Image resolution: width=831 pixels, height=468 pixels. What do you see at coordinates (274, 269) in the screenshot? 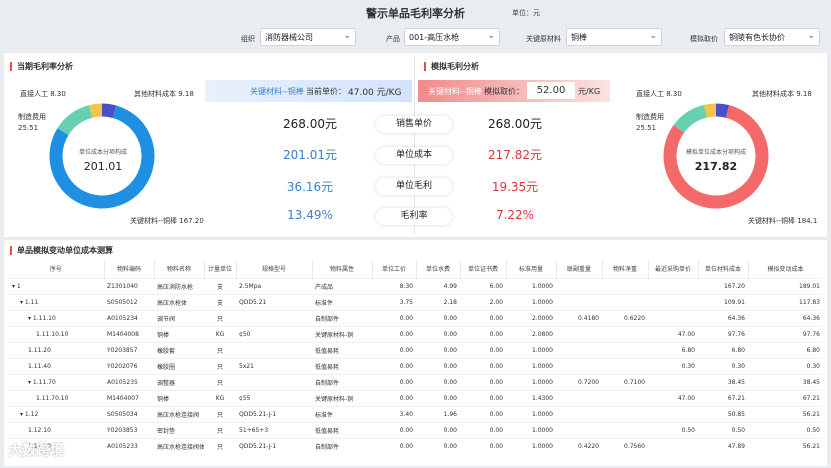
I see `column-header: 规格型号` at bounding box center [274, 269].